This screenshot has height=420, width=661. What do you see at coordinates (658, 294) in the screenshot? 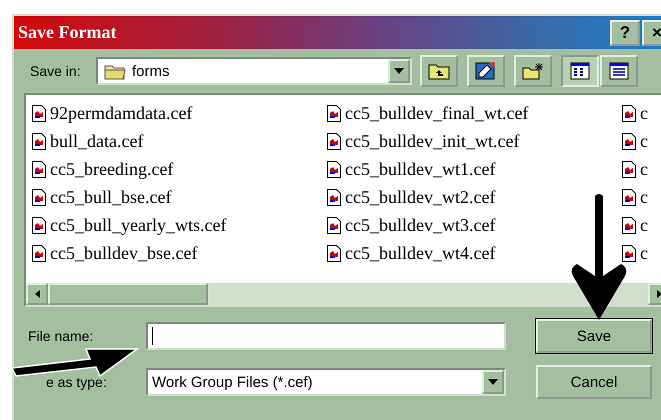
I see `right-arrow-icon` at bounding box center [658, 294].